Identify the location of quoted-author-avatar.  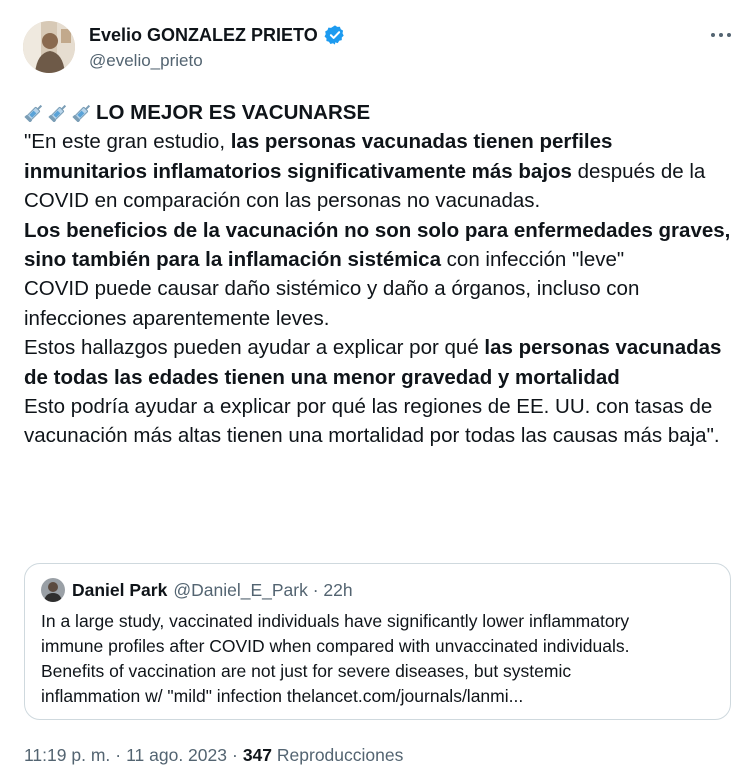
(53, 590).